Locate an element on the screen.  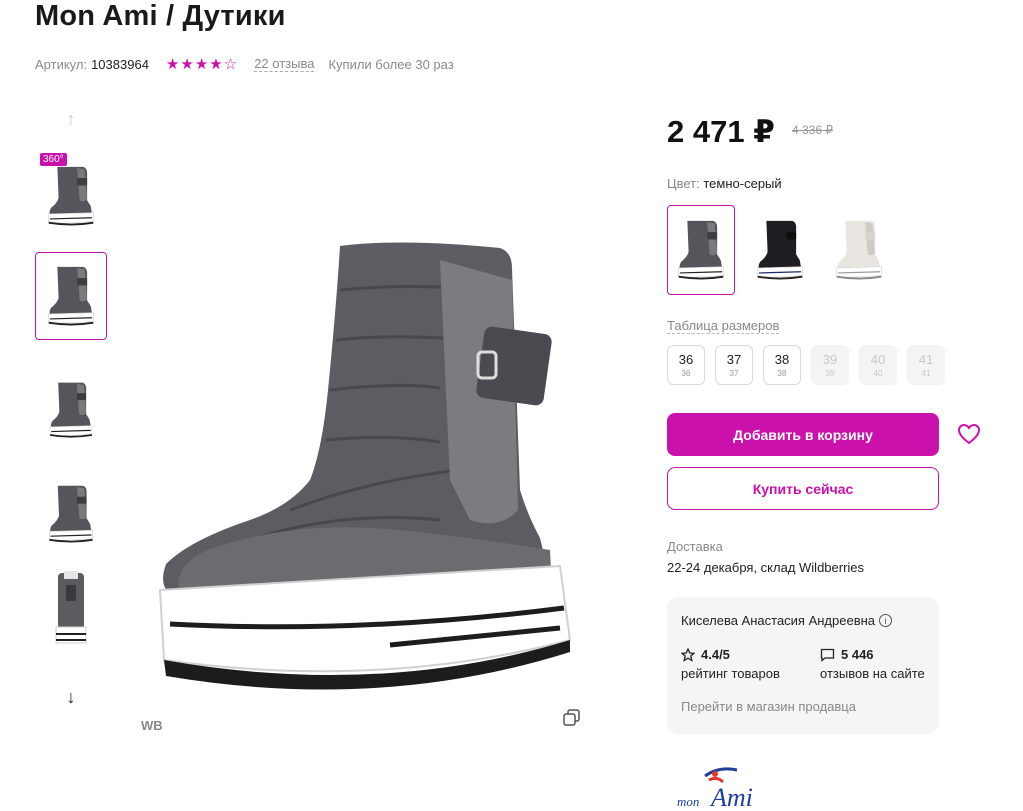
boot-back-thumbnail-image is located at coordinates (71, 607).